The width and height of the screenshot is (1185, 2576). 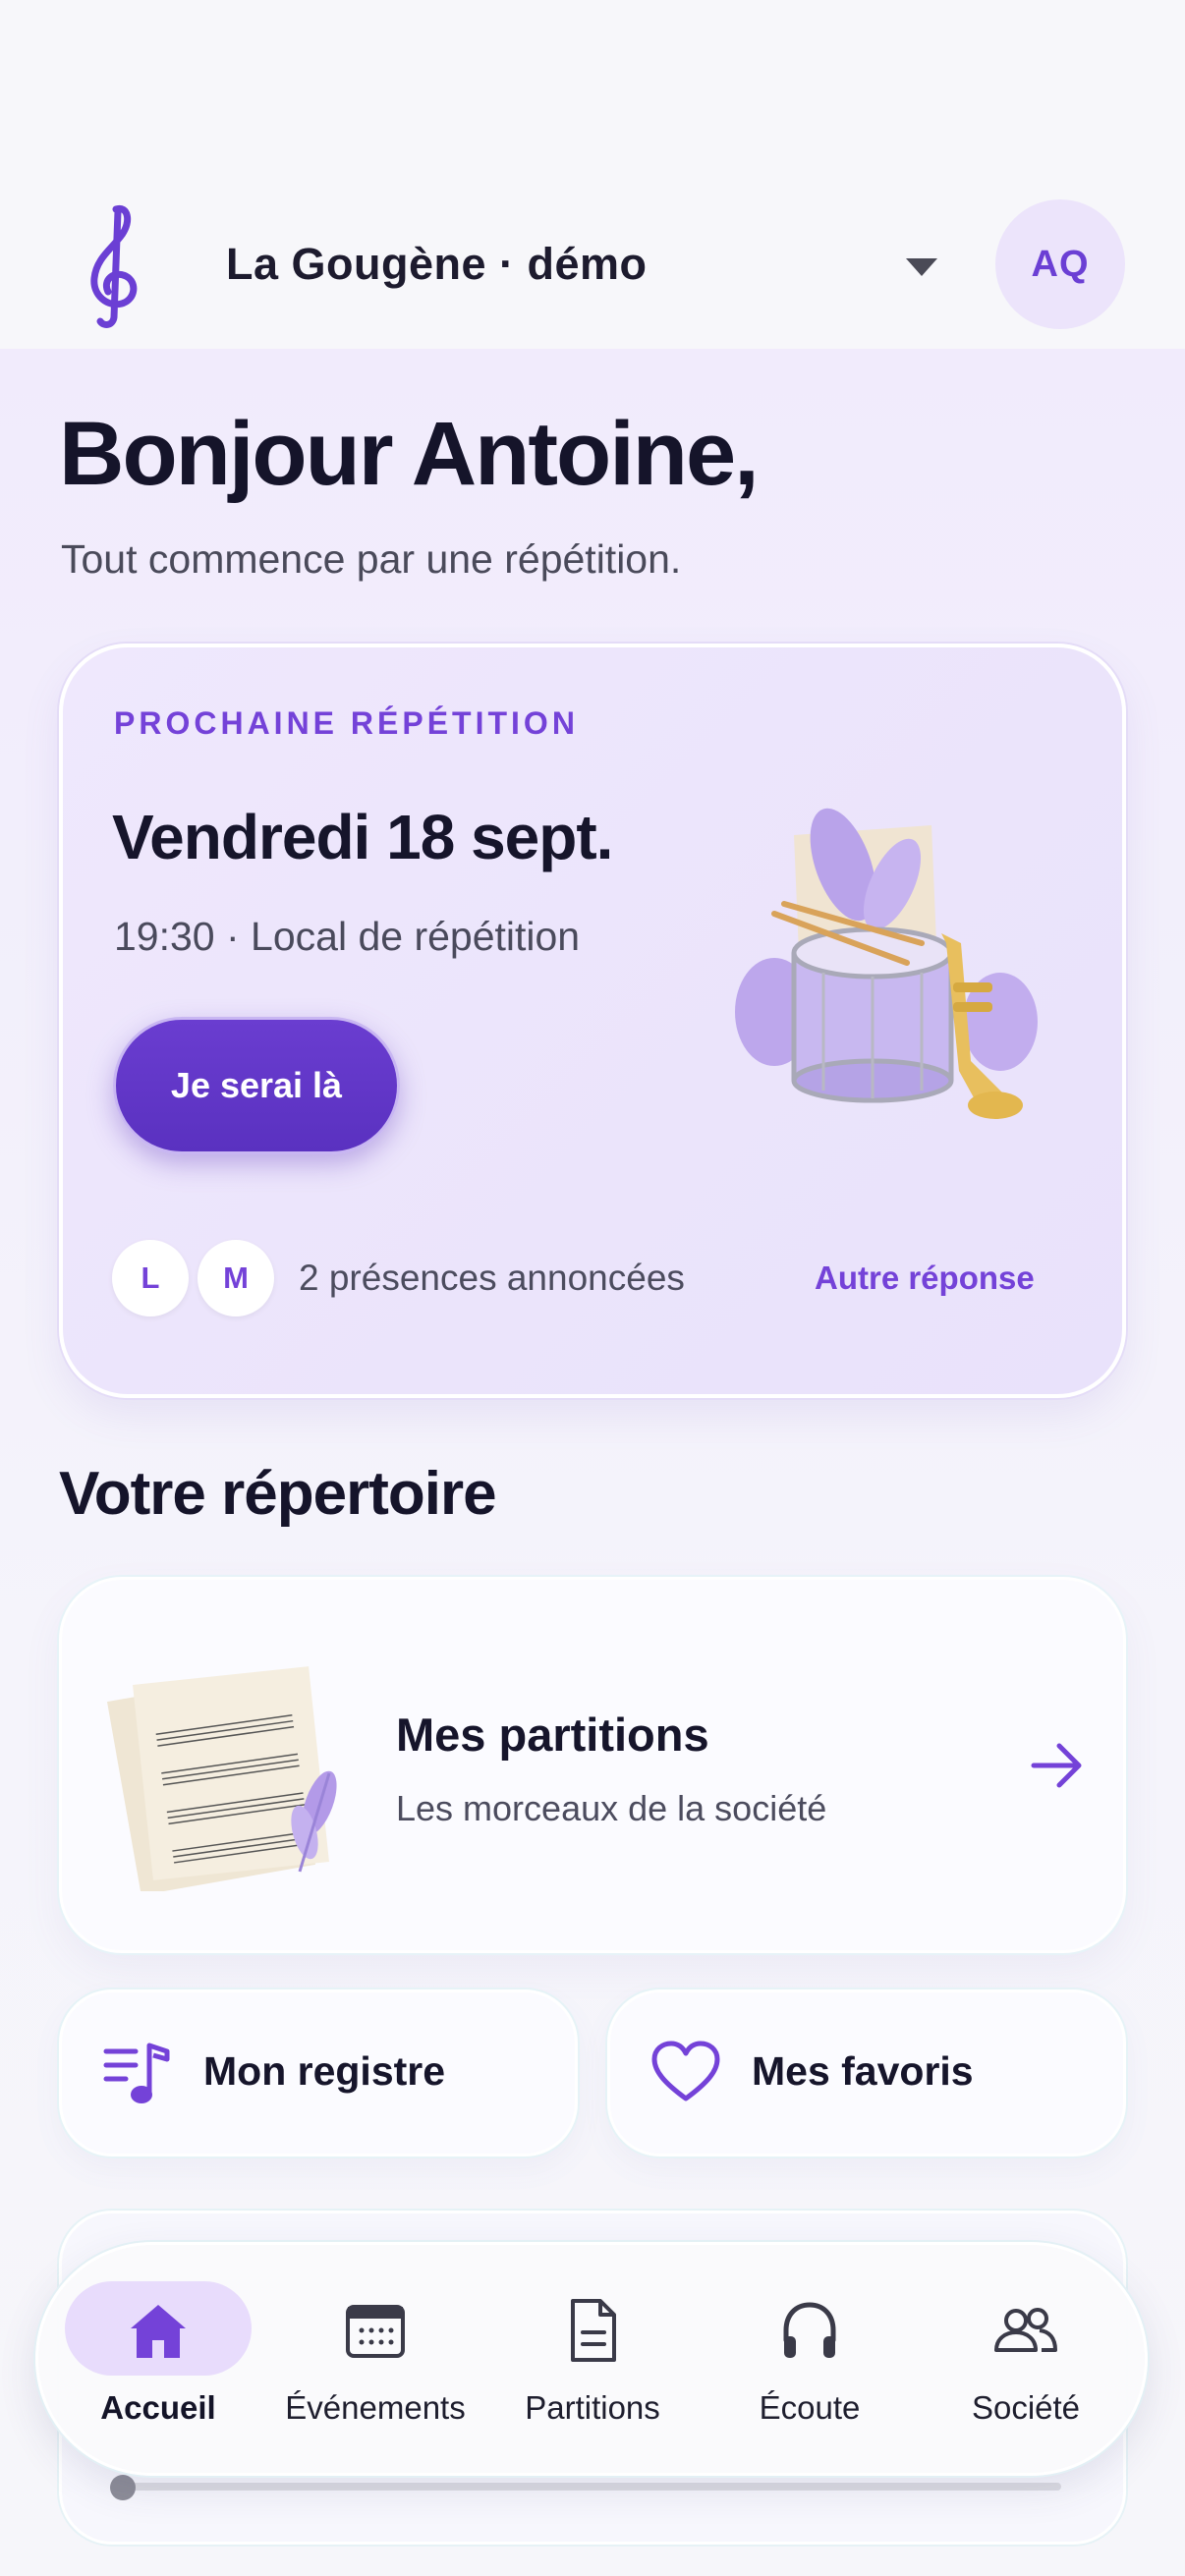 I want to click on page-subtitle: Tout commence par une répétition., so click(x=372, y=559).